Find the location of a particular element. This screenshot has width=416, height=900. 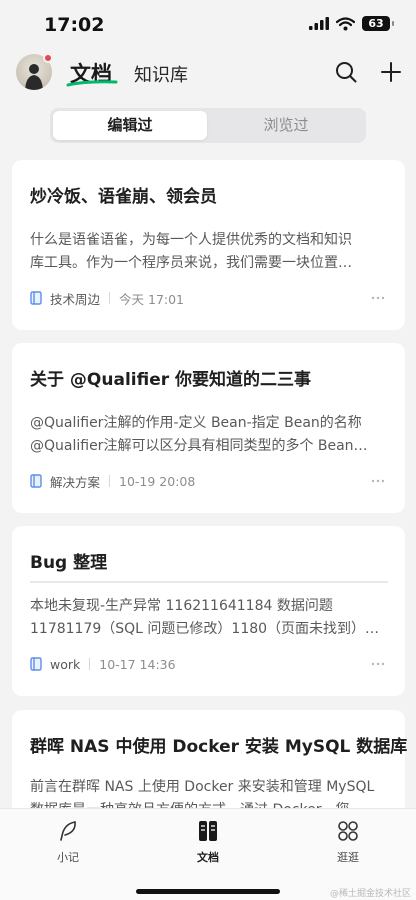

doc-summary-line: 什么是语雀语雀，为每一个人提供优秀的文档和知识 is located at coordinates (191, 240).